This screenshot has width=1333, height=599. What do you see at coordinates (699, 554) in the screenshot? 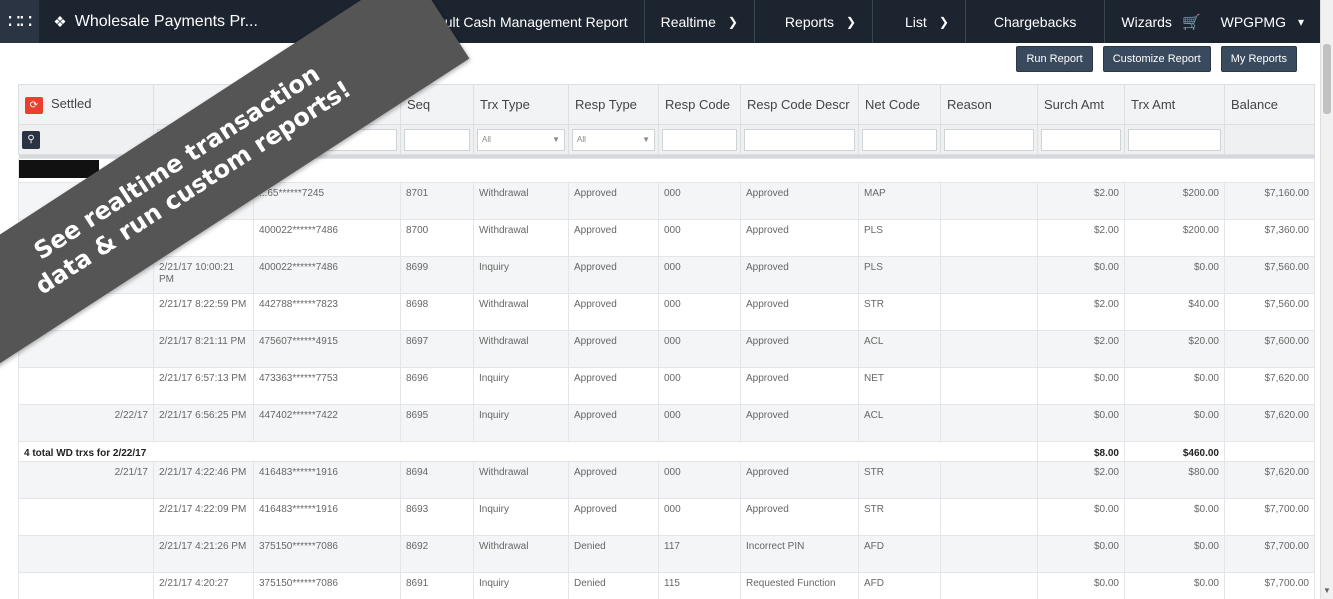
I see `cell-resp-code: 117` at bounding box center [699, 554].